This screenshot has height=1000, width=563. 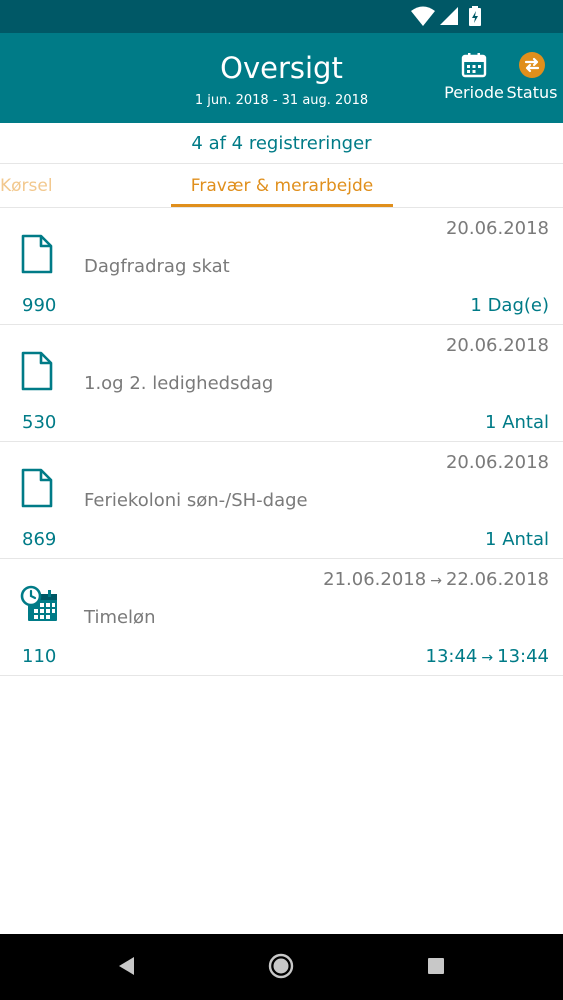 What do you see at coordinates (475, 16) in the screenshot?
I see `battery-icon` at bounding box center [475, 16].